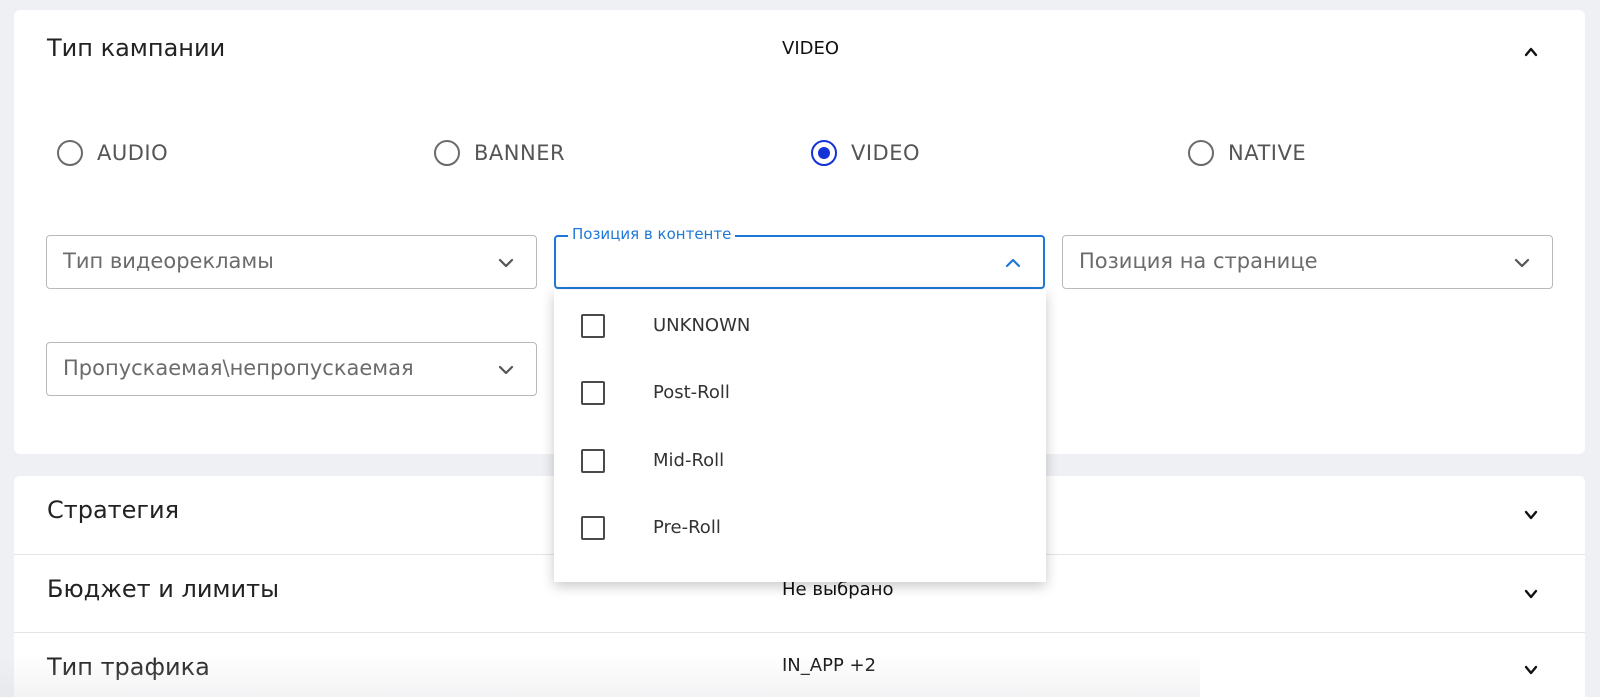  I want to click on budget-title: Бюджет и лимиты, so click(163, 589).